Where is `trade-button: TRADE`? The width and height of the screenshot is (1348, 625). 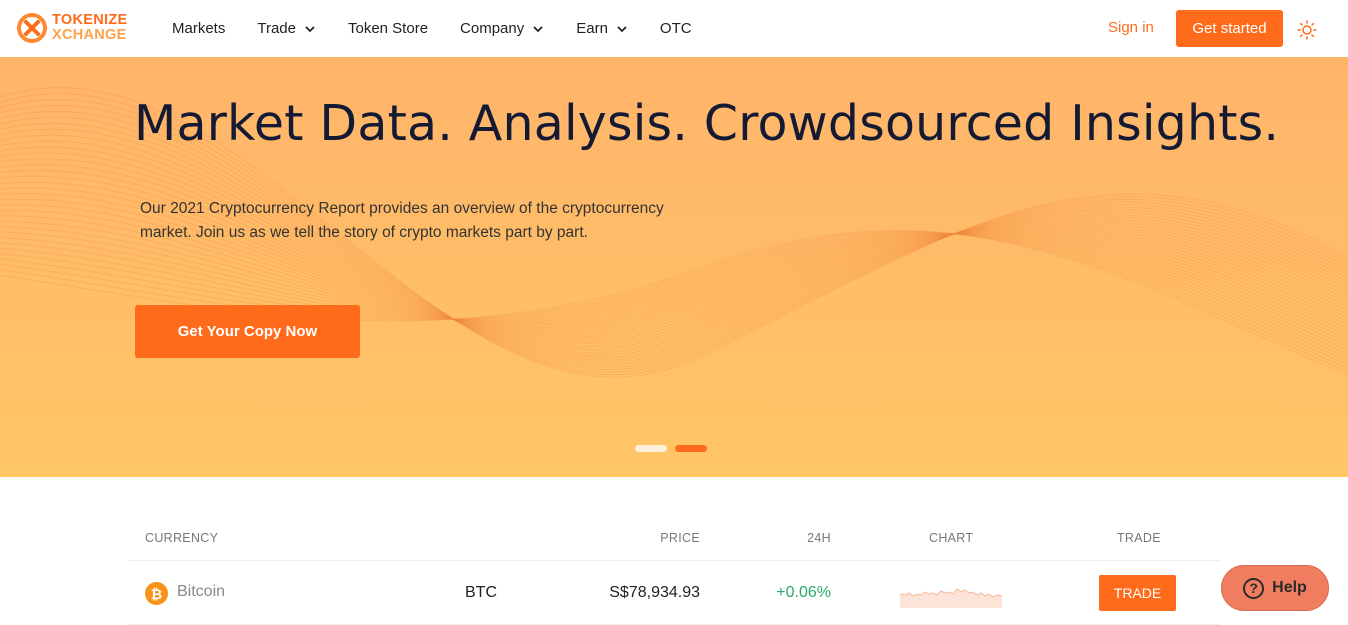 trade-button: TRADE is located at coordinates (1137, 593).